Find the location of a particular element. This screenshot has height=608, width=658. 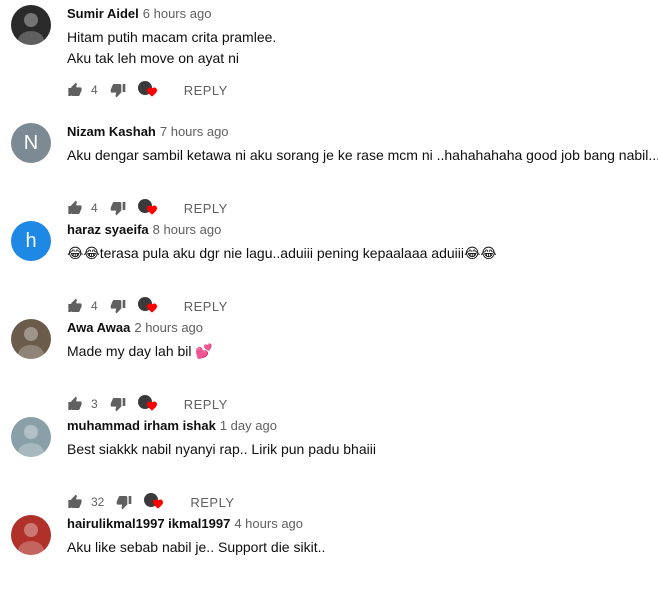

avatar: h is located at coordinates (31, 241).